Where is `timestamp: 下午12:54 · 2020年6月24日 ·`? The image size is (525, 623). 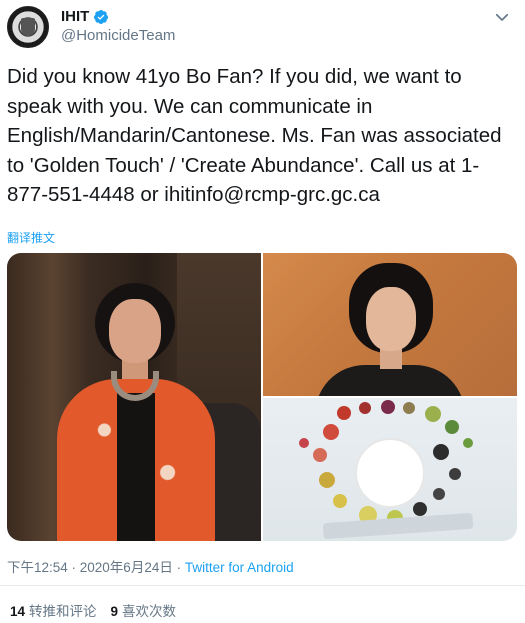
timestamp: 下午12:54 · 2020年6月24日 · is located at coordinates (96, 567).